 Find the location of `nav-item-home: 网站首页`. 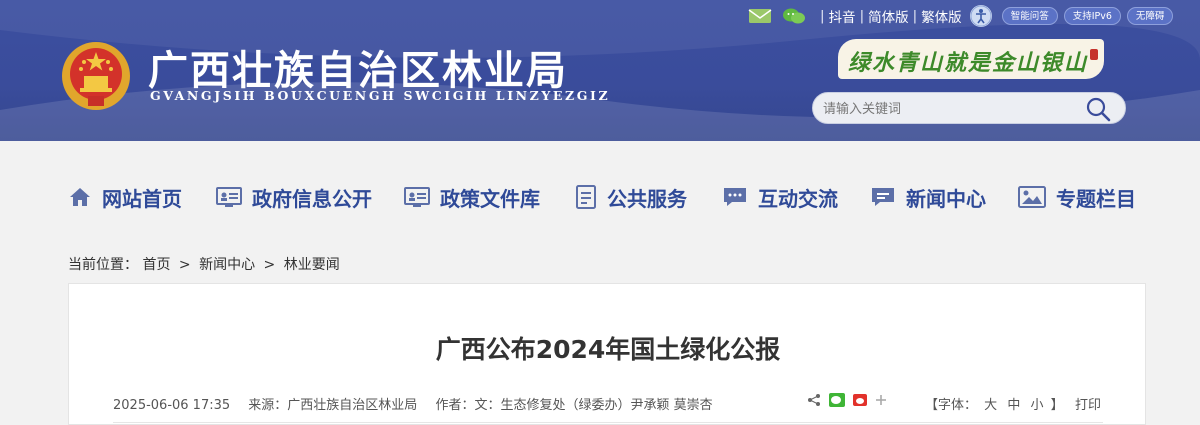

nav-item-home: 网站首页 is located at coordinates (125, 197).